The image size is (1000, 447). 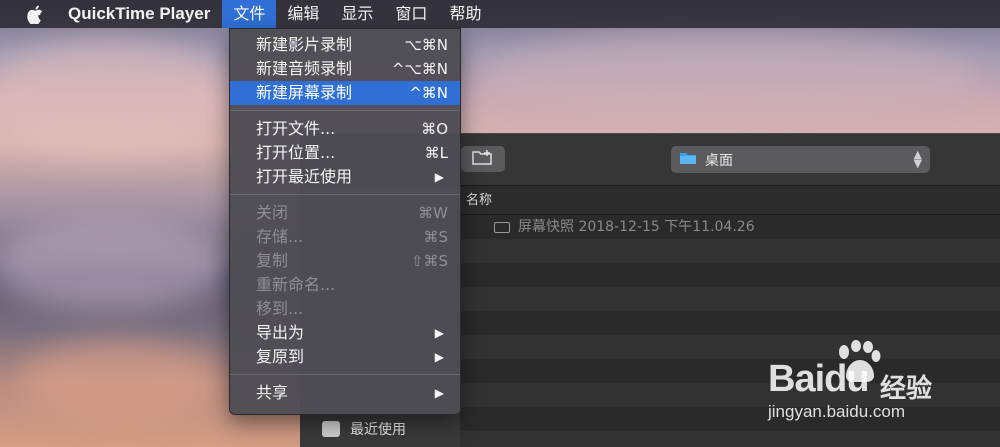 I want to click on menu-item-label: 共享, so click(x=272, y=392).